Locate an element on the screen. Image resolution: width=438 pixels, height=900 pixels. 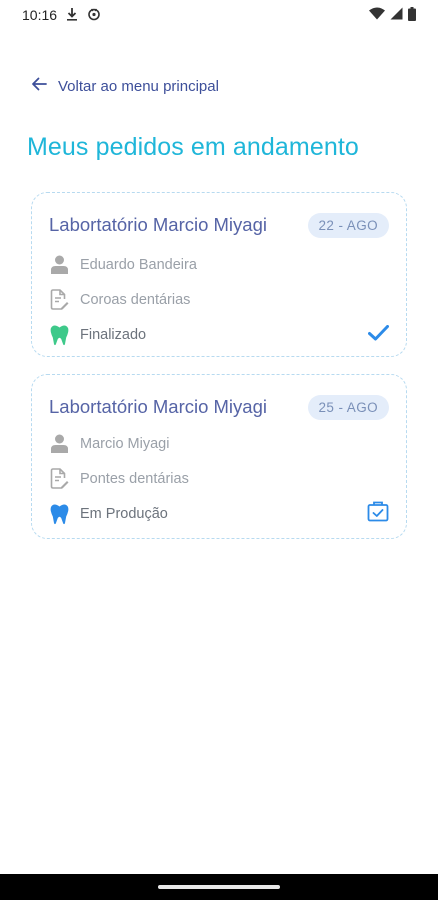
patient-name: Marcio Miyagi is located at coordinates (125, 443).